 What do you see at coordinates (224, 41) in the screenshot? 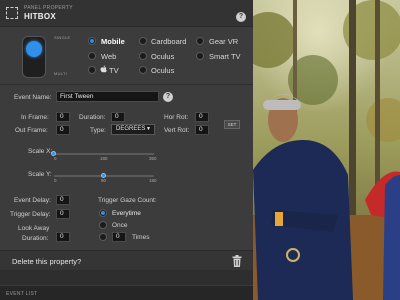
I see `platform-label-gear-vr: Gear VR` at bounding box center [224, 41].